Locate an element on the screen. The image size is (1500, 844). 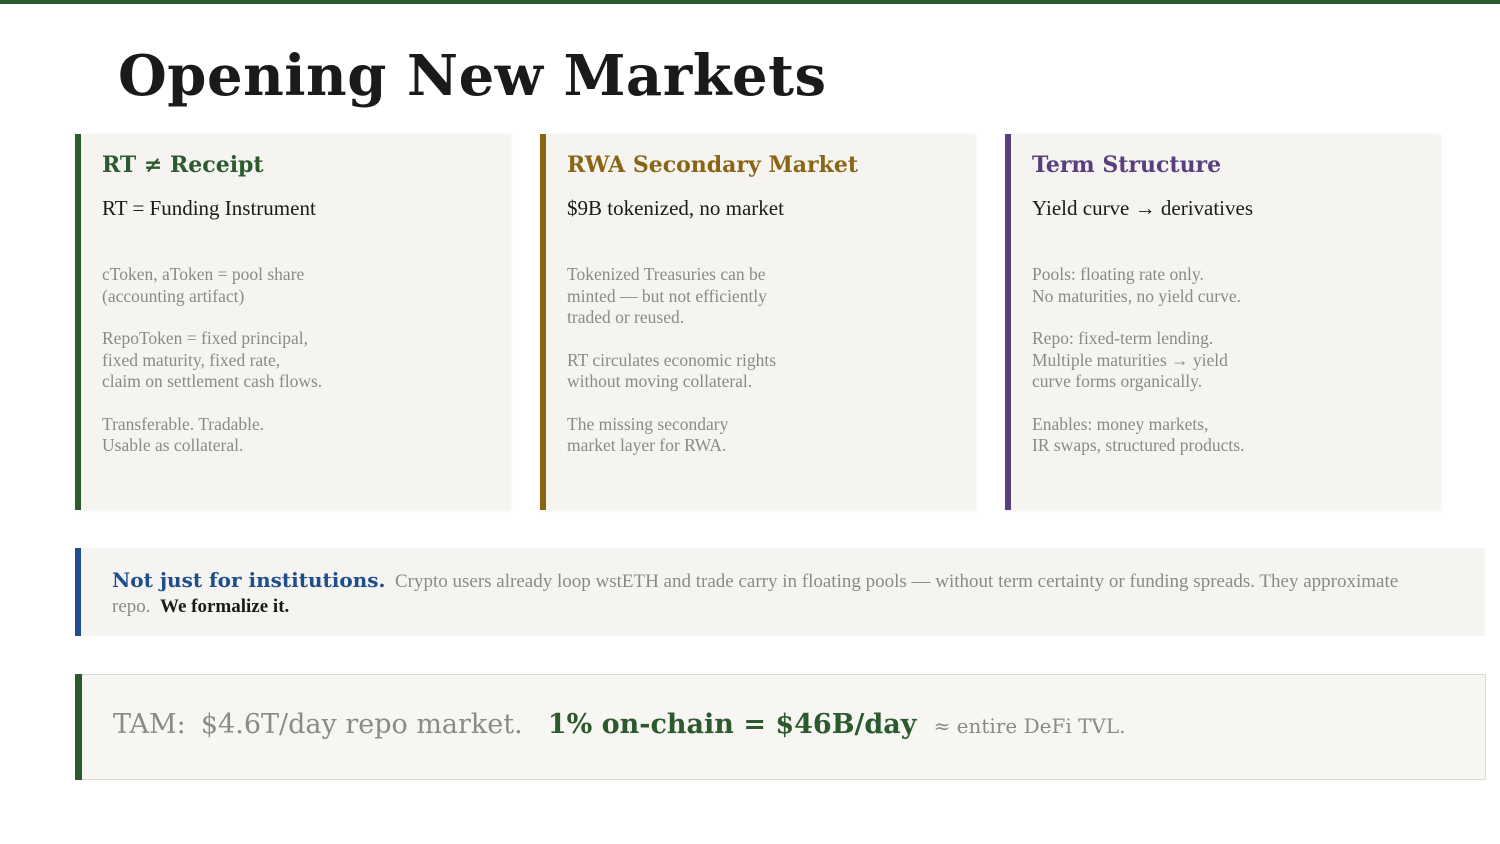
tam-highlight: 1% on-chain = $46B/day is located at coordinates (732, 724).